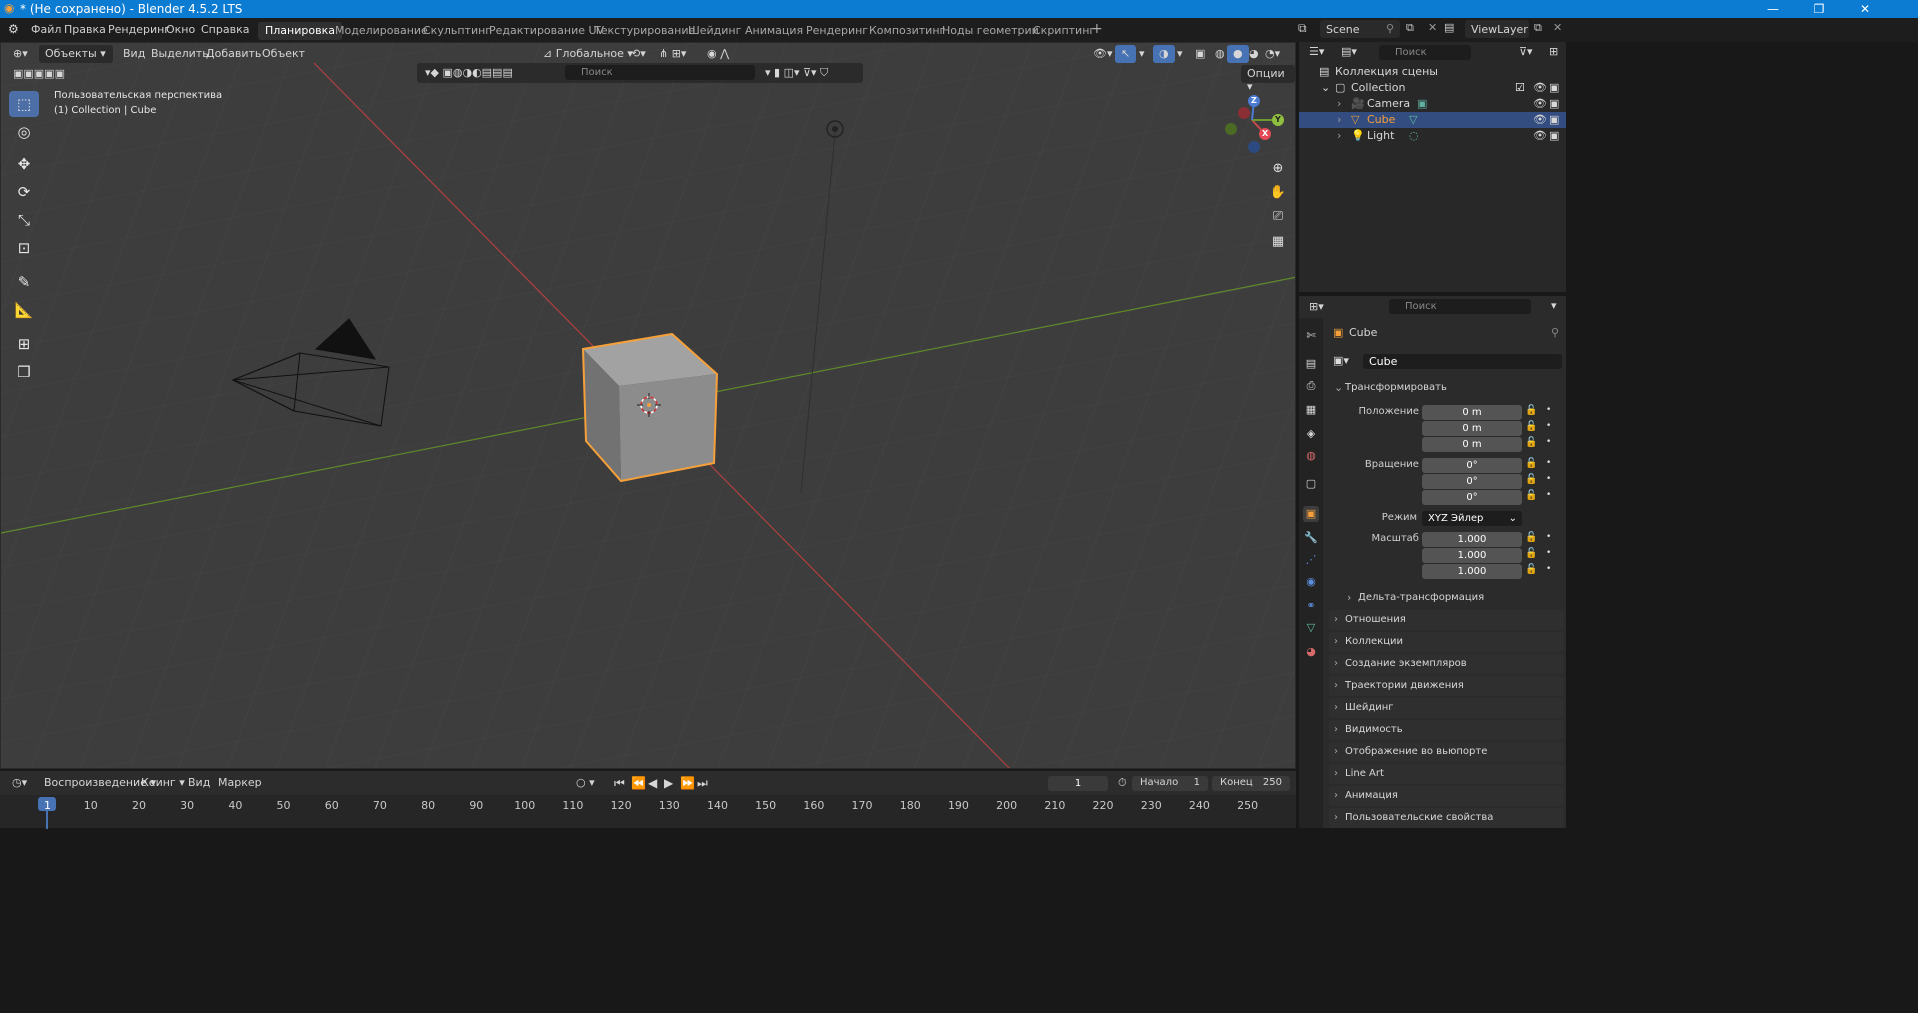  I want to click on mesh-data-icon: ▽, so click(1413, 119).